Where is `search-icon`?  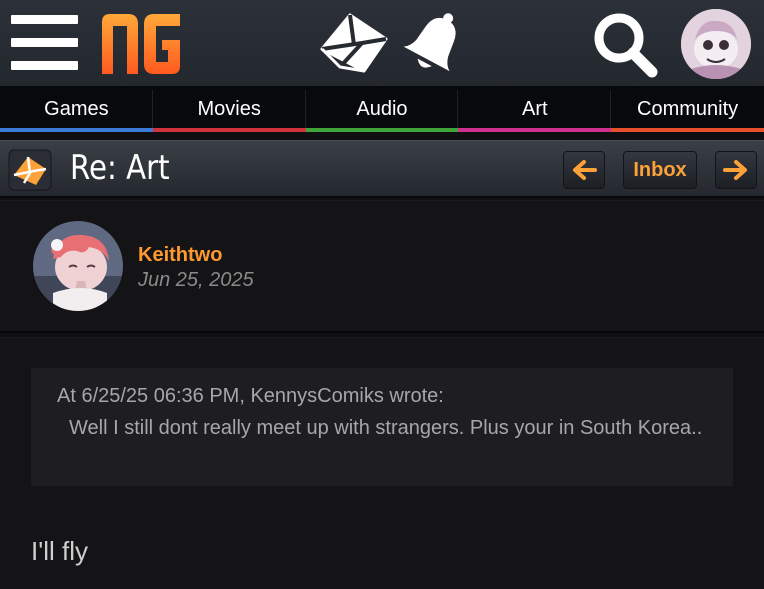
search-icon is located at coordinates (625, 44).